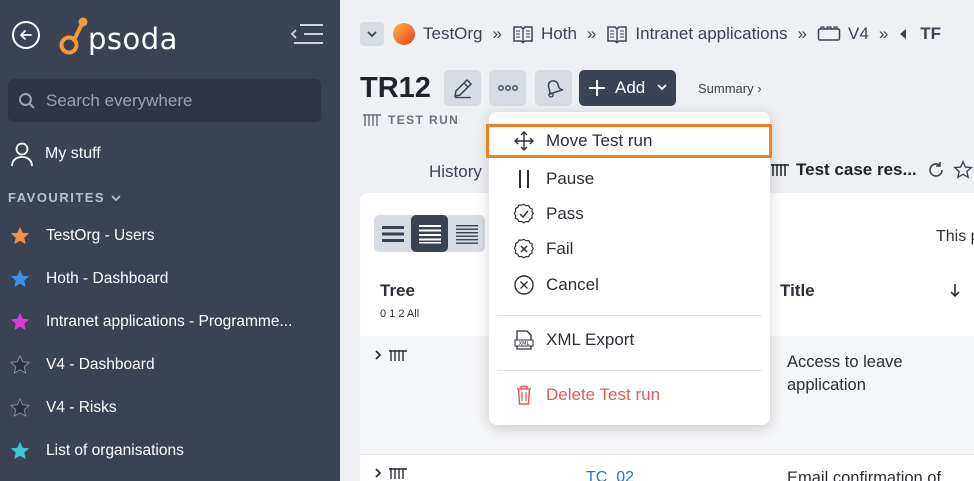 This screenshot has width=974, height=481. I want to click on row-title: Email confirmation of, so click(864, 475).